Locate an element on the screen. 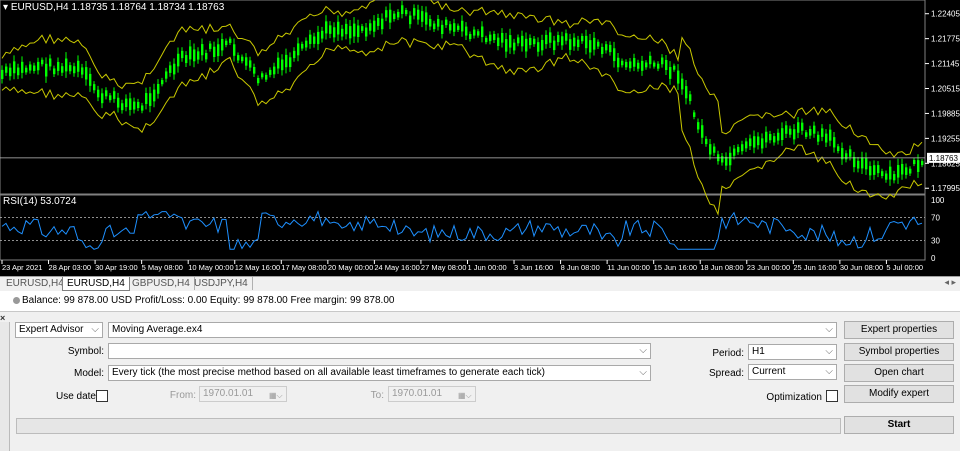 The width and height of the screenshot is (960, 451). to-date-input: 1970.01.01 ▦⌵ is located at coordinates (432, 394).